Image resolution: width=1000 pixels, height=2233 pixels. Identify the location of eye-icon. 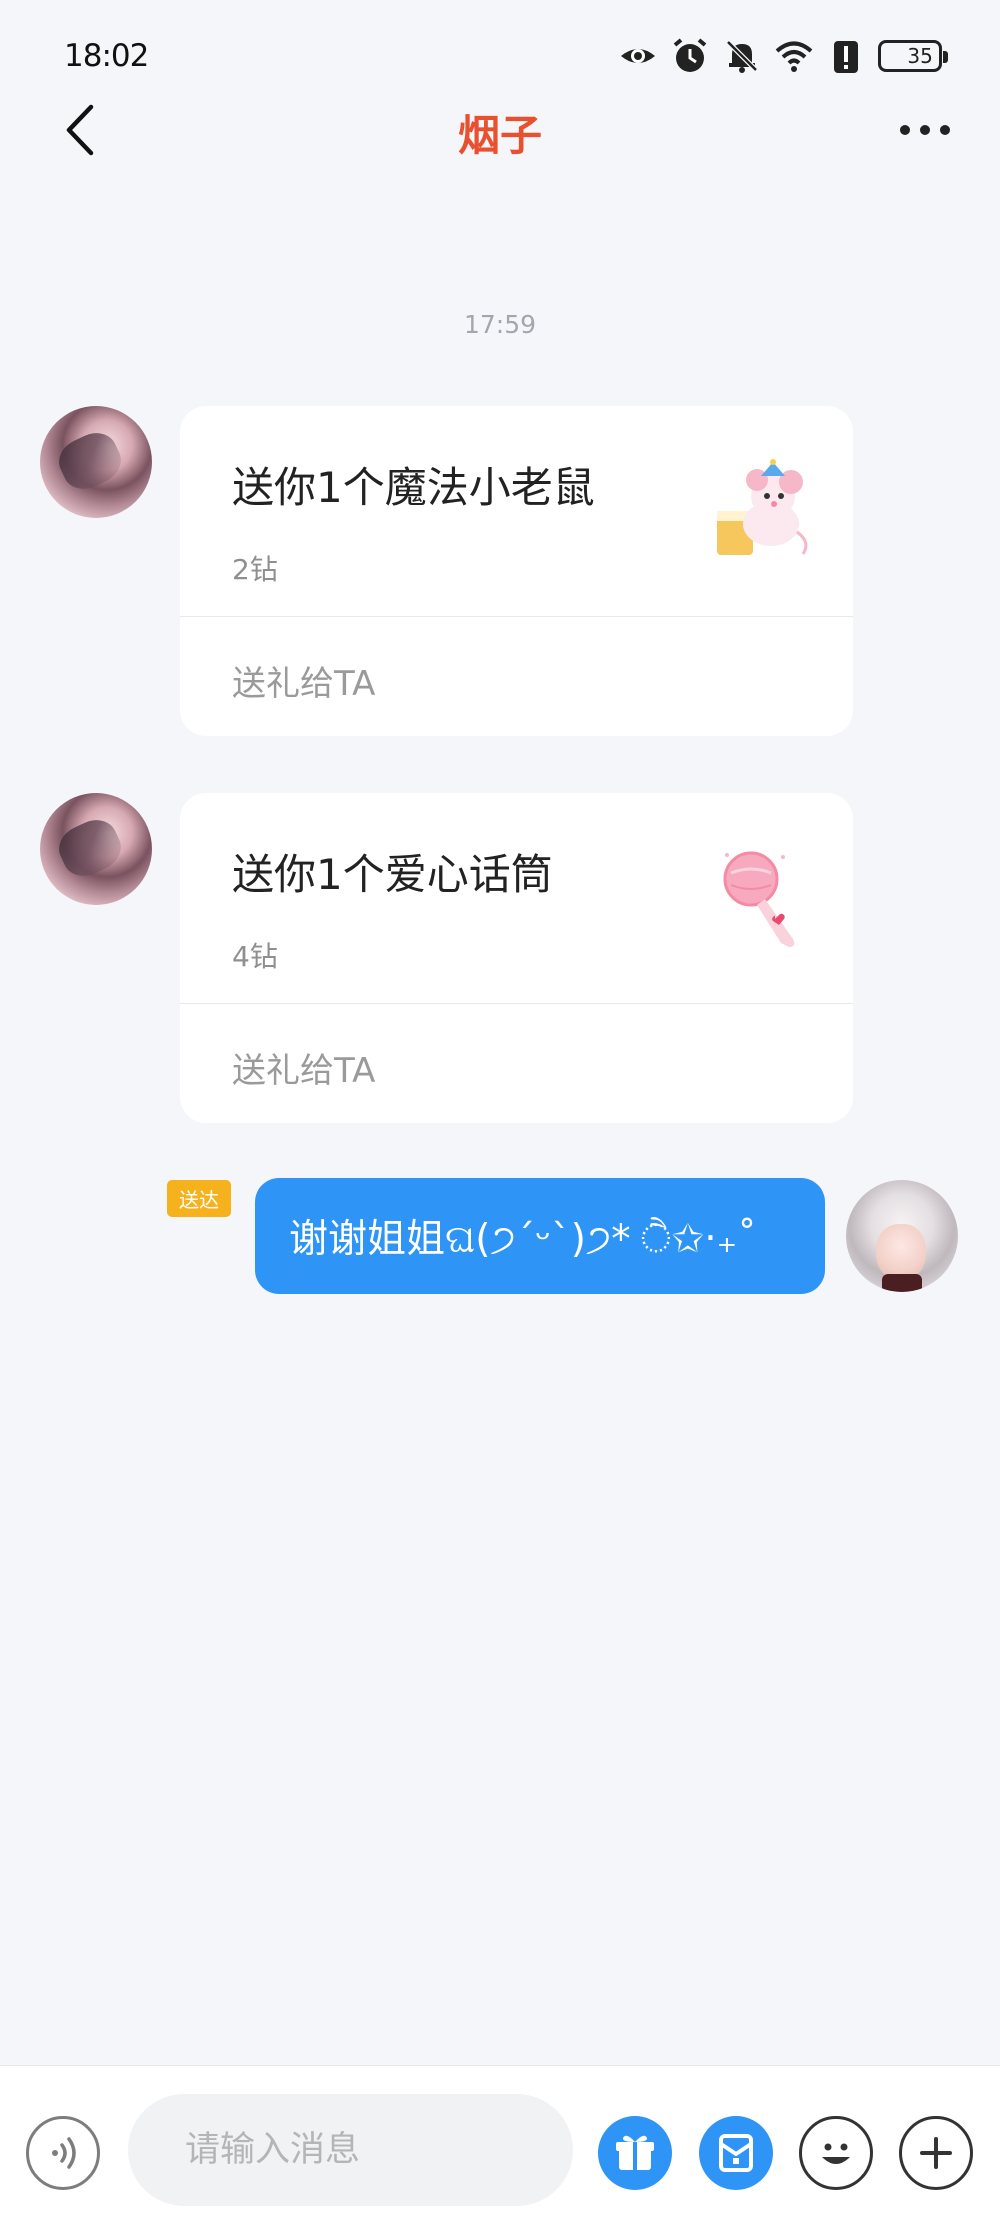
(638, 56).